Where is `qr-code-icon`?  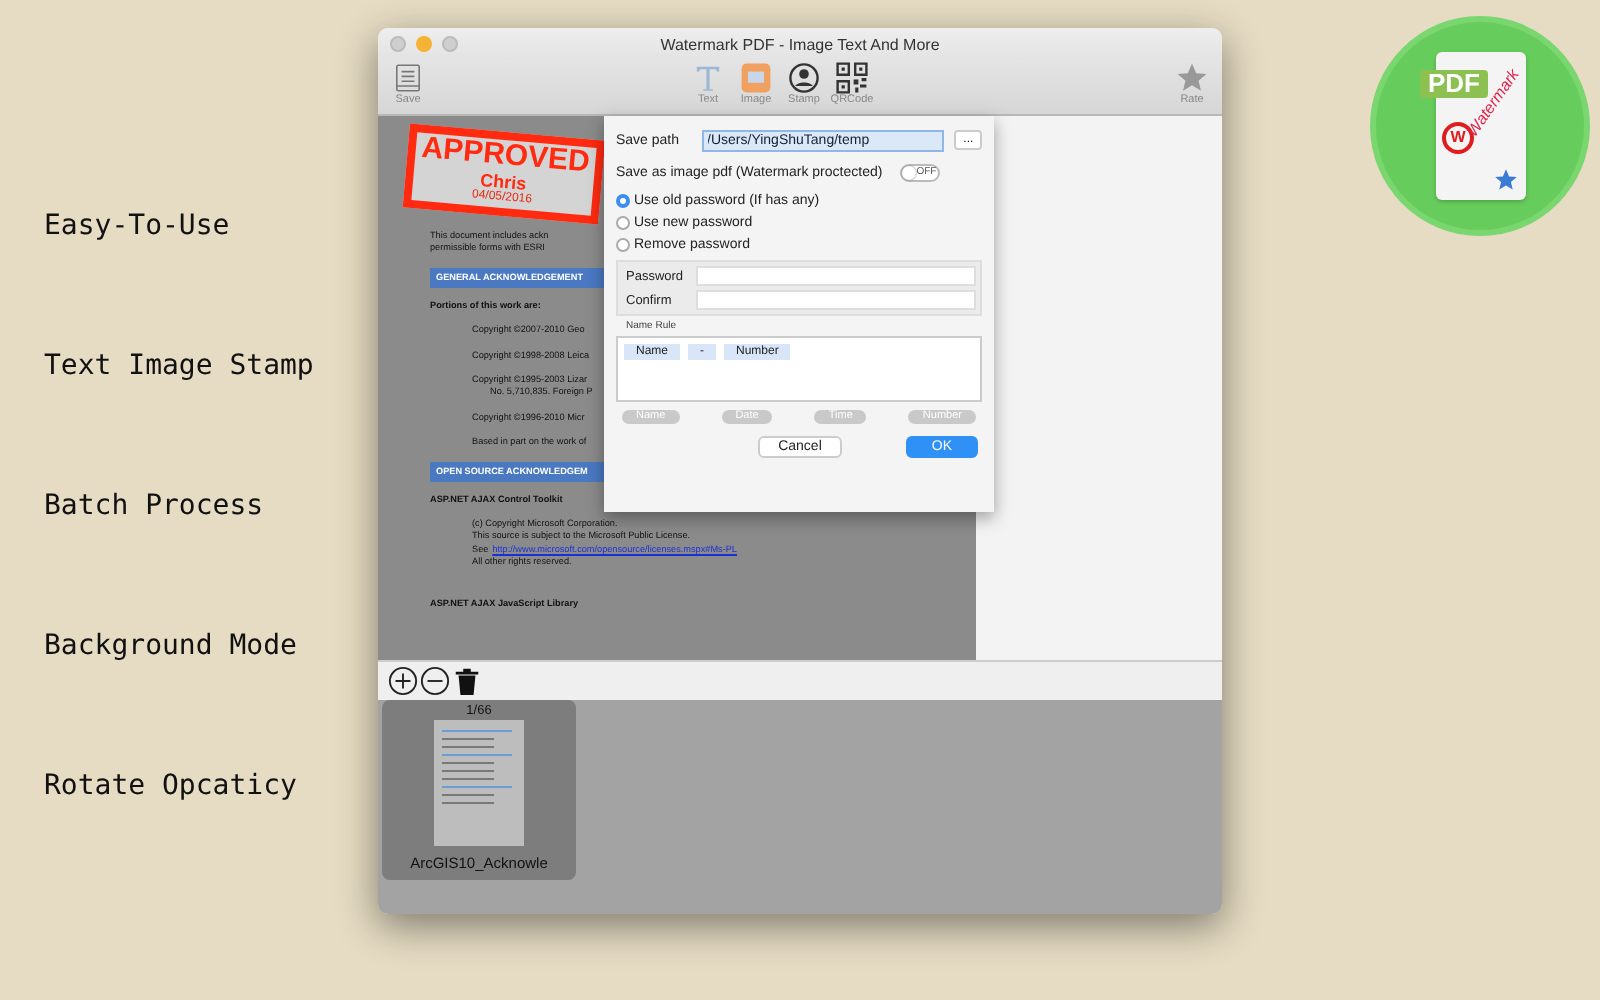
qr-code-icon is located at coordinates (852, 78).